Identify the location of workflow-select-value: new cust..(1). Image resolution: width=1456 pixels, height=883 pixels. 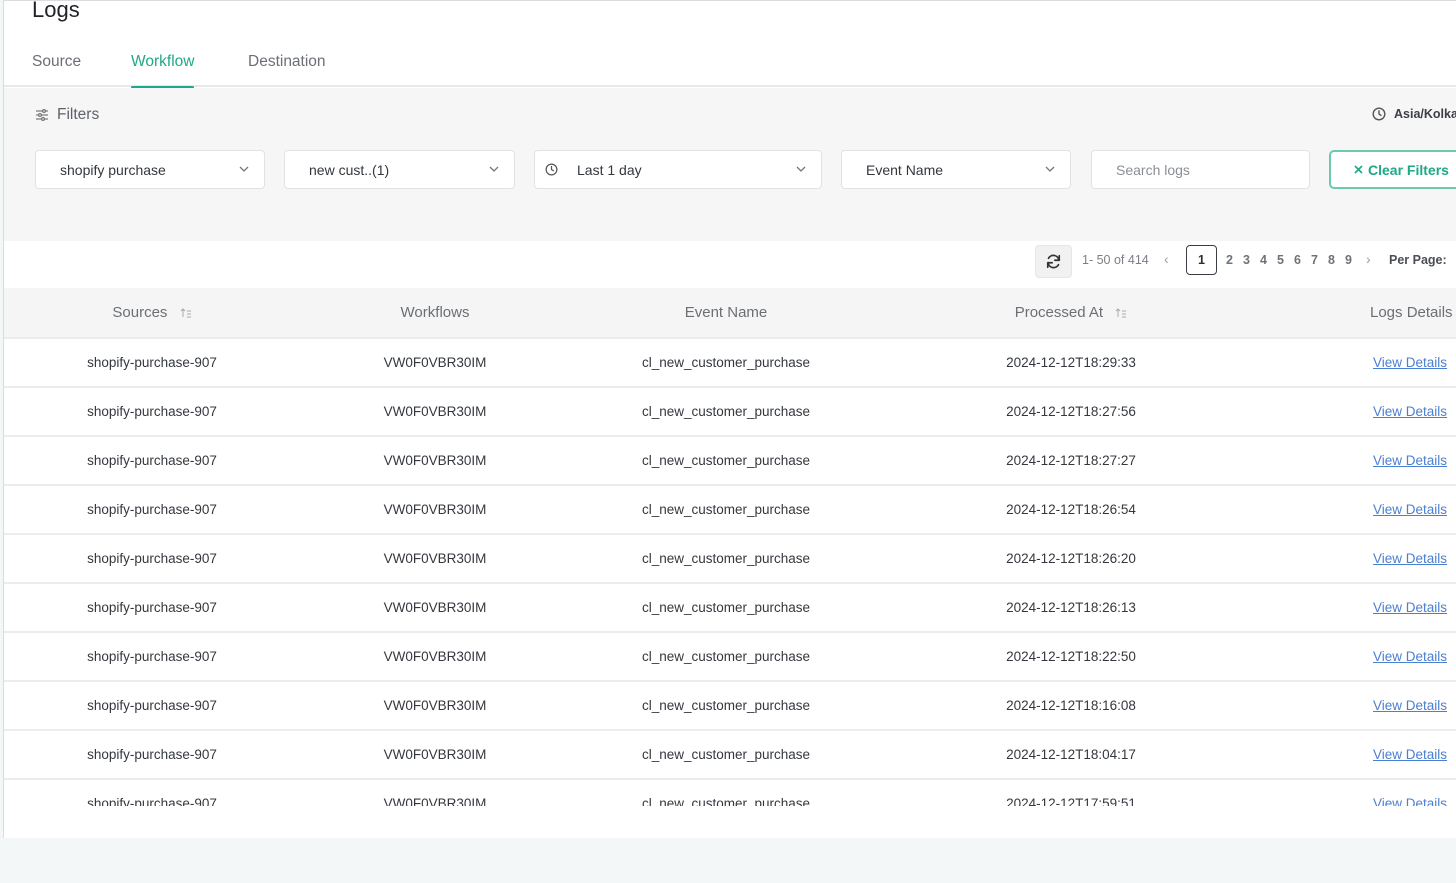
(349, 169).